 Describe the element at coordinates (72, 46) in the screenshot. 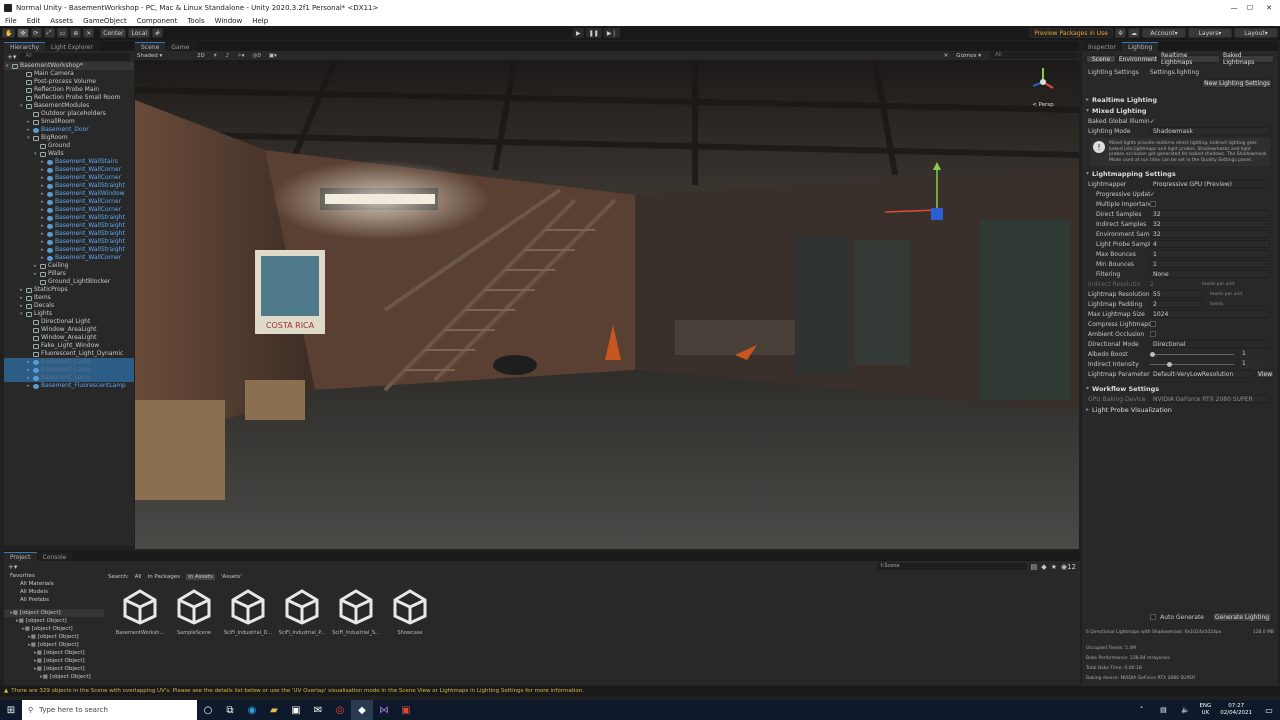

I see `tab-light-explorer: Light Explorer` at that location.